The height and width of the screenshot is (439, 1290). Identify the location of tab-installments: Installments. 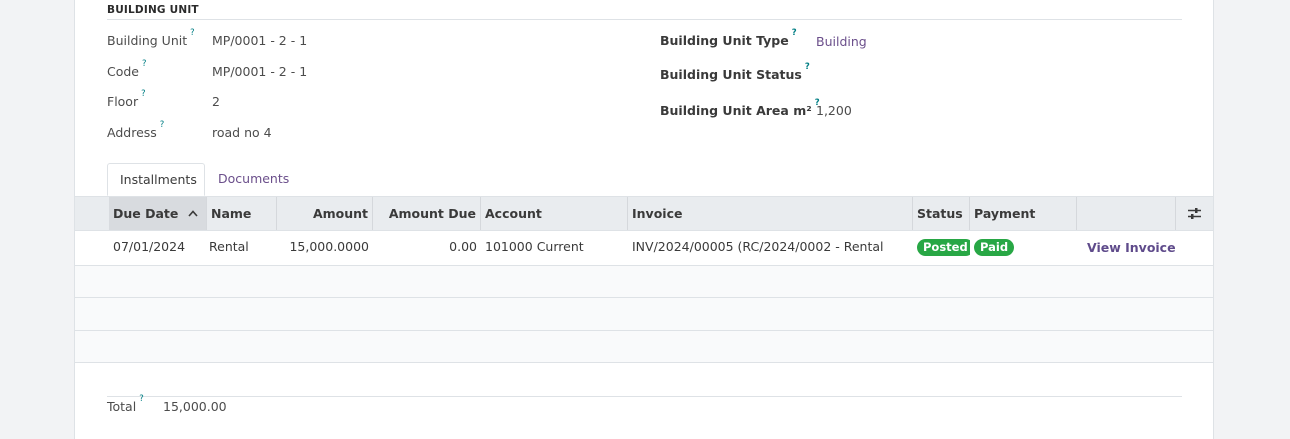
(156, 179).